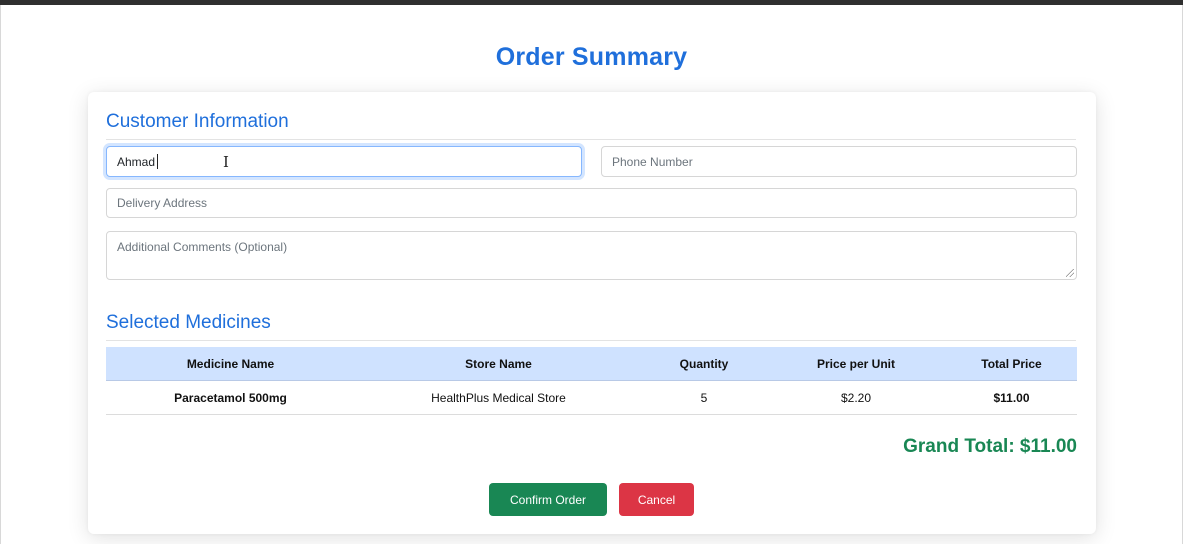  What do you see at coordinates (230, 364) in the screenshot?
I see `column-header-medicine-name: Medicine Name` at bounding box center [230, 364].